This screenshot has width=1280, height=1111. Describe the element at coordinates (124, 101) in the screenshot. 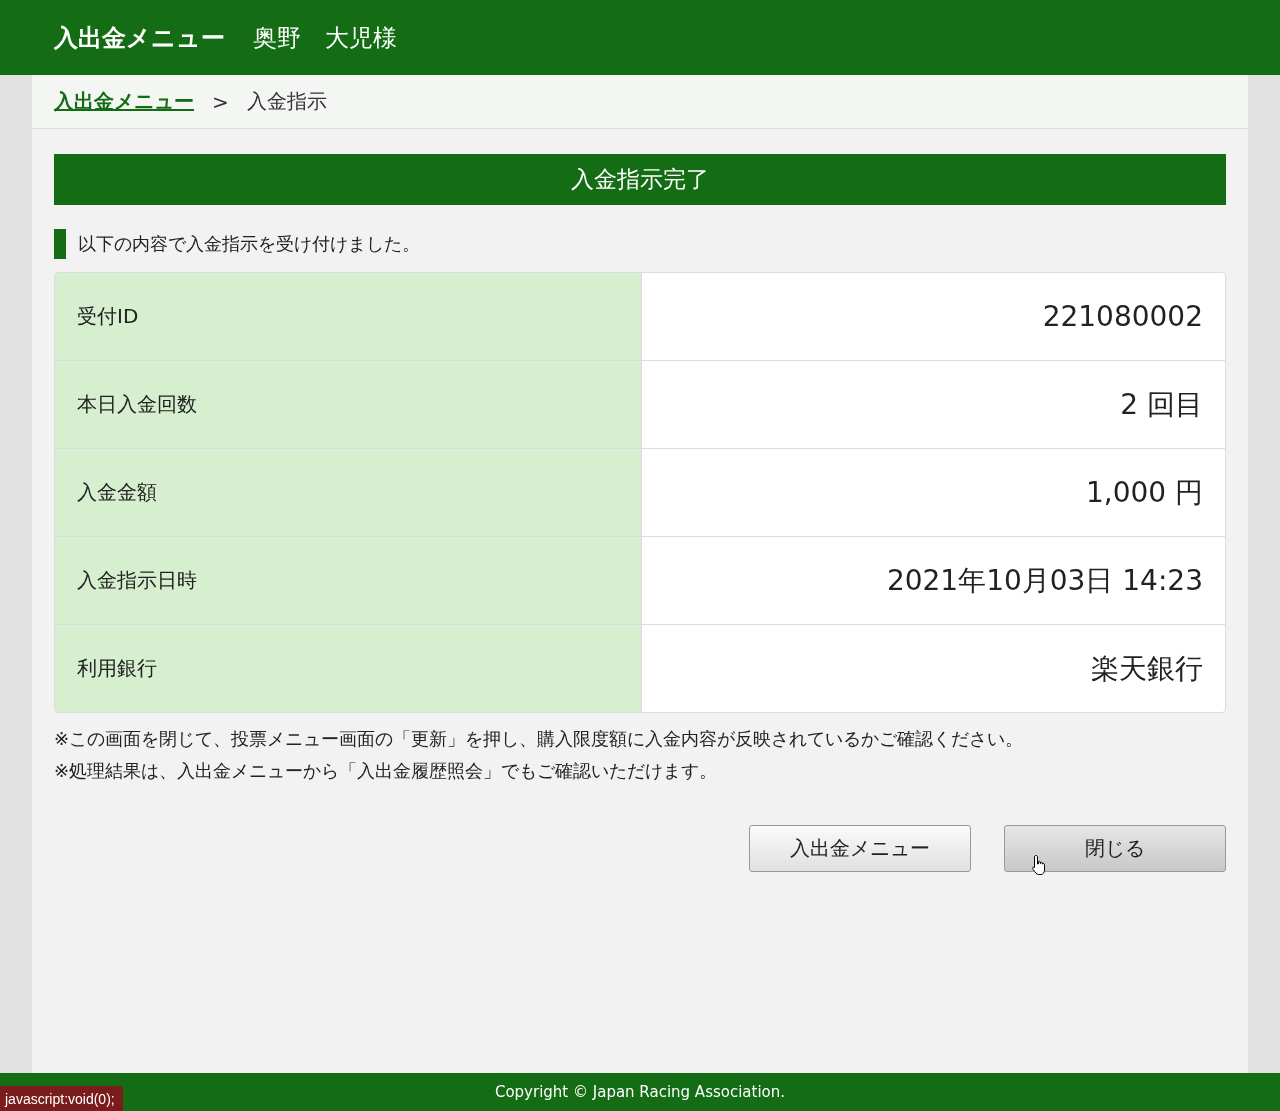

I see `breadcrumb-link: 入出金メニュー` at that location.